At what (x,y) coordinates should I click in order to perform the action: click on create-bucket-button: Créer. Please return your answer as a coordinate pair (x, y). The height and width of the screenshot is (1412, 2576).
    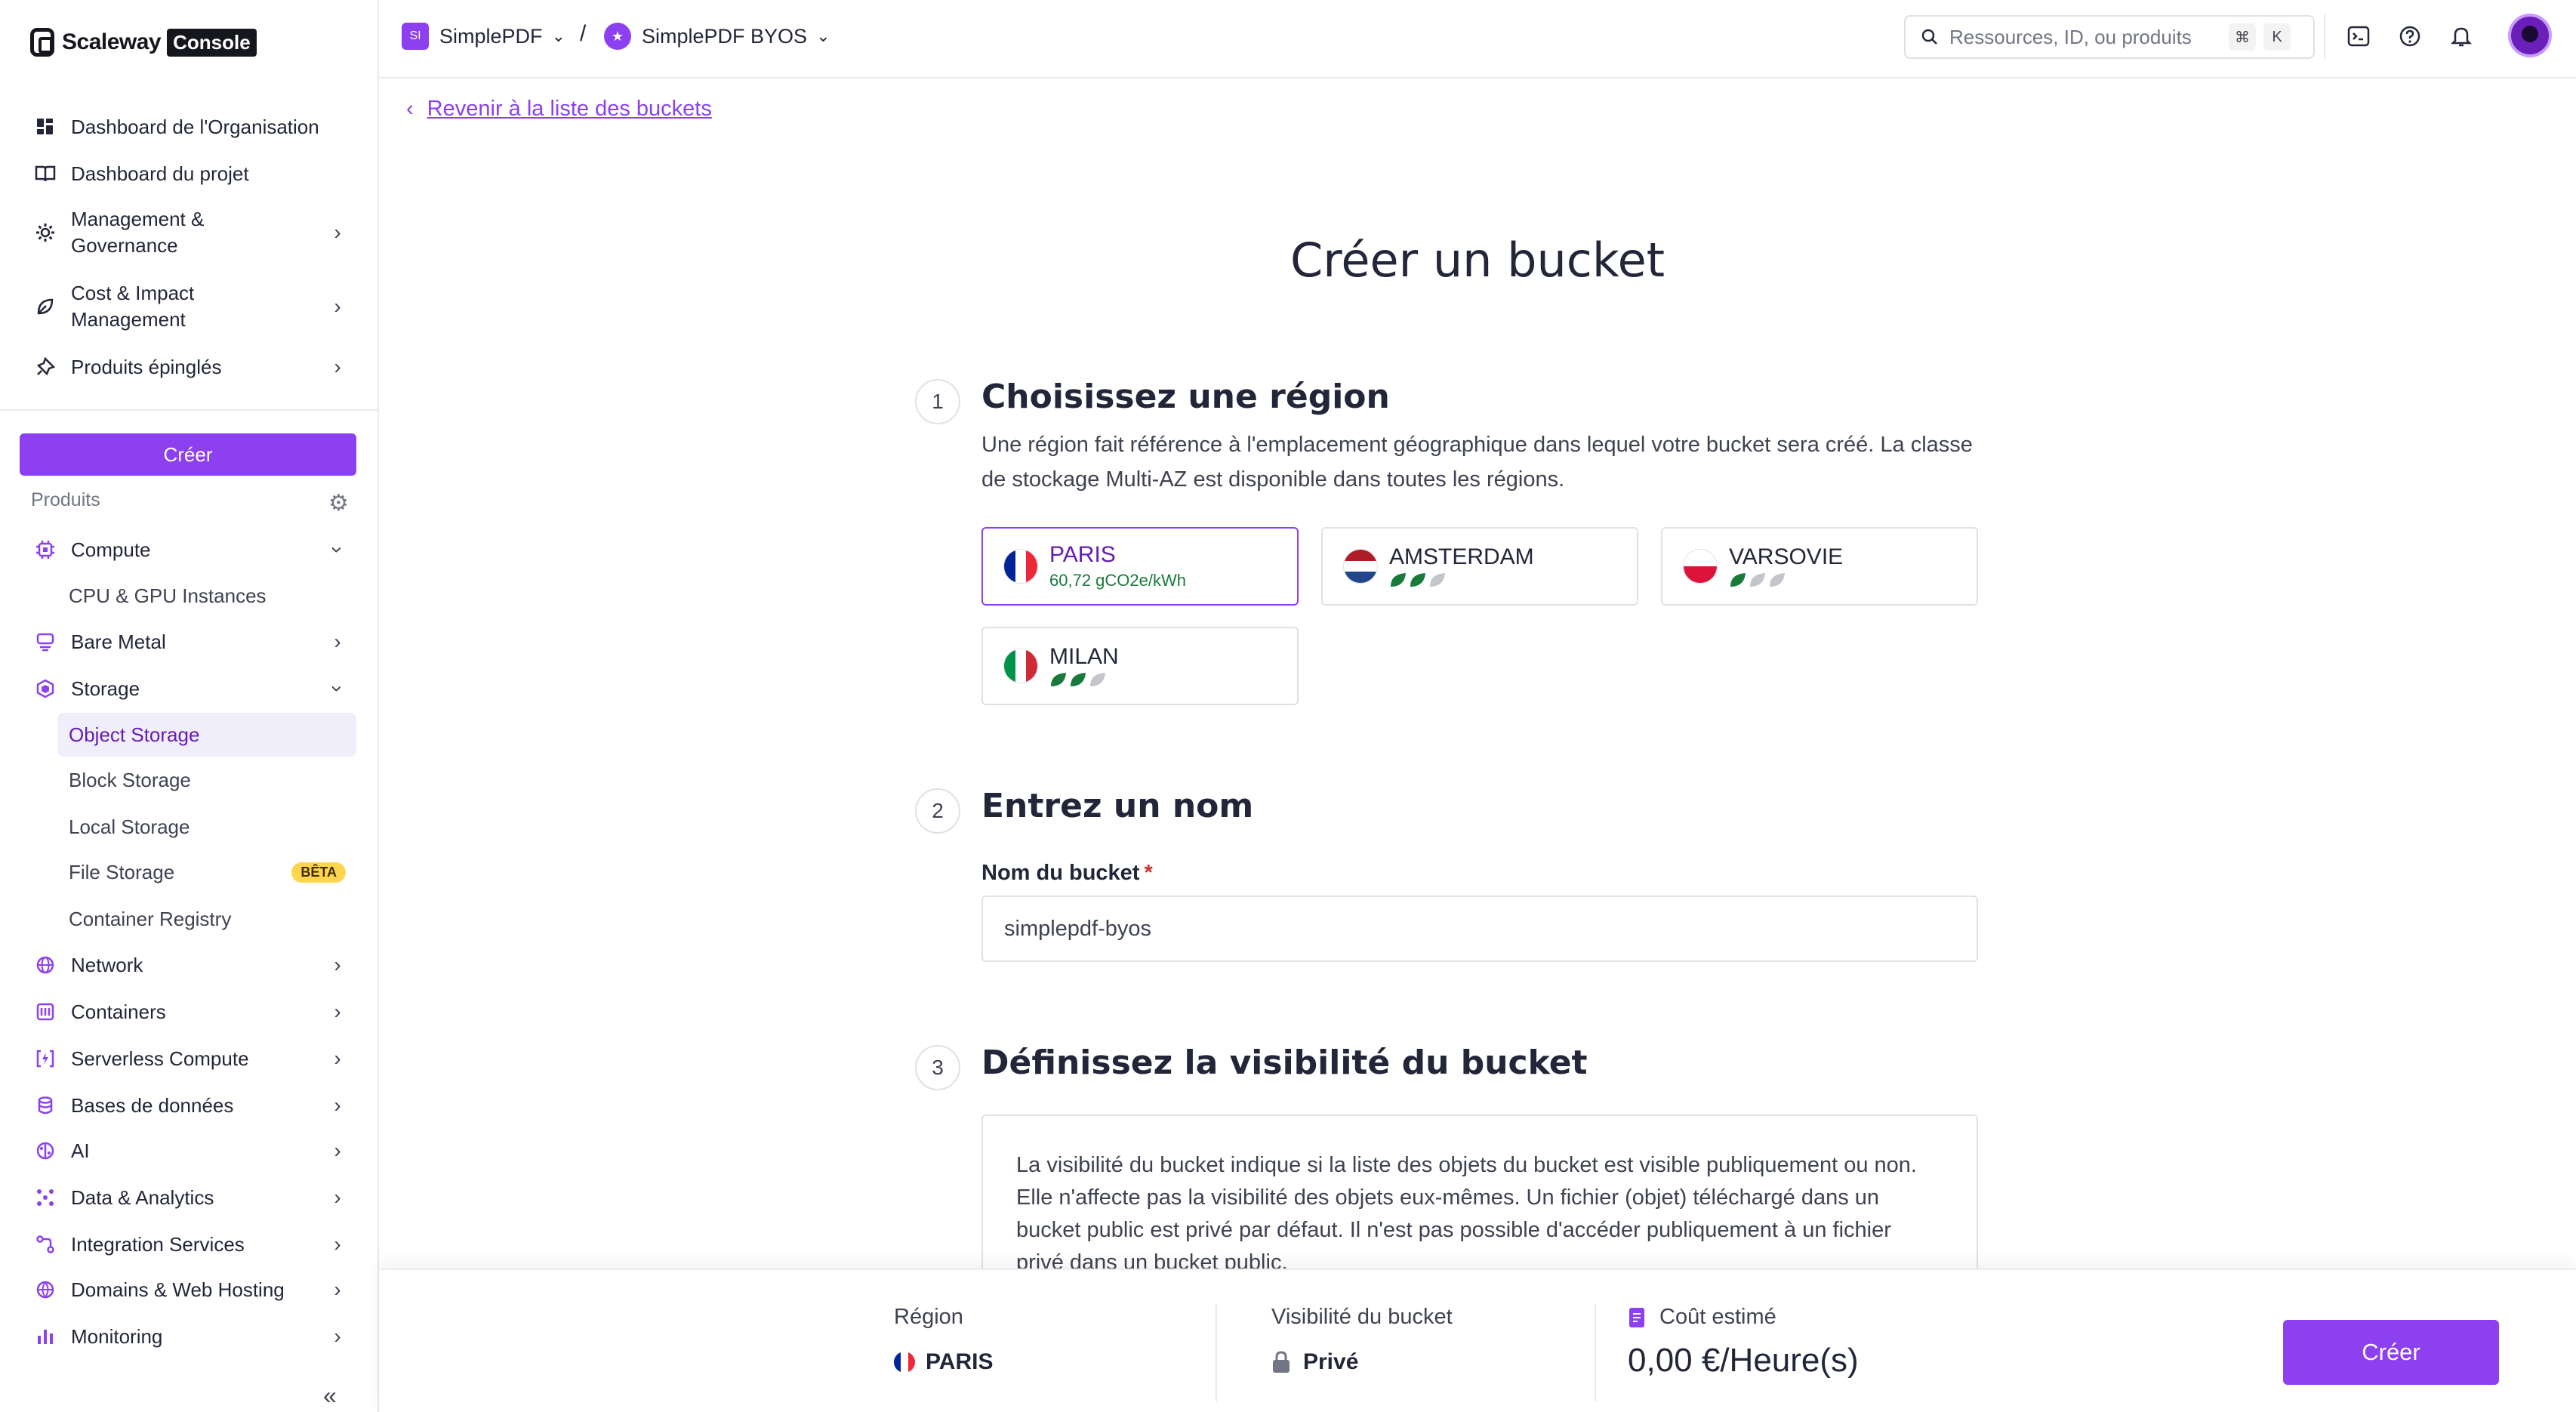
    Looking at the image, I should click on (2391, 1353).